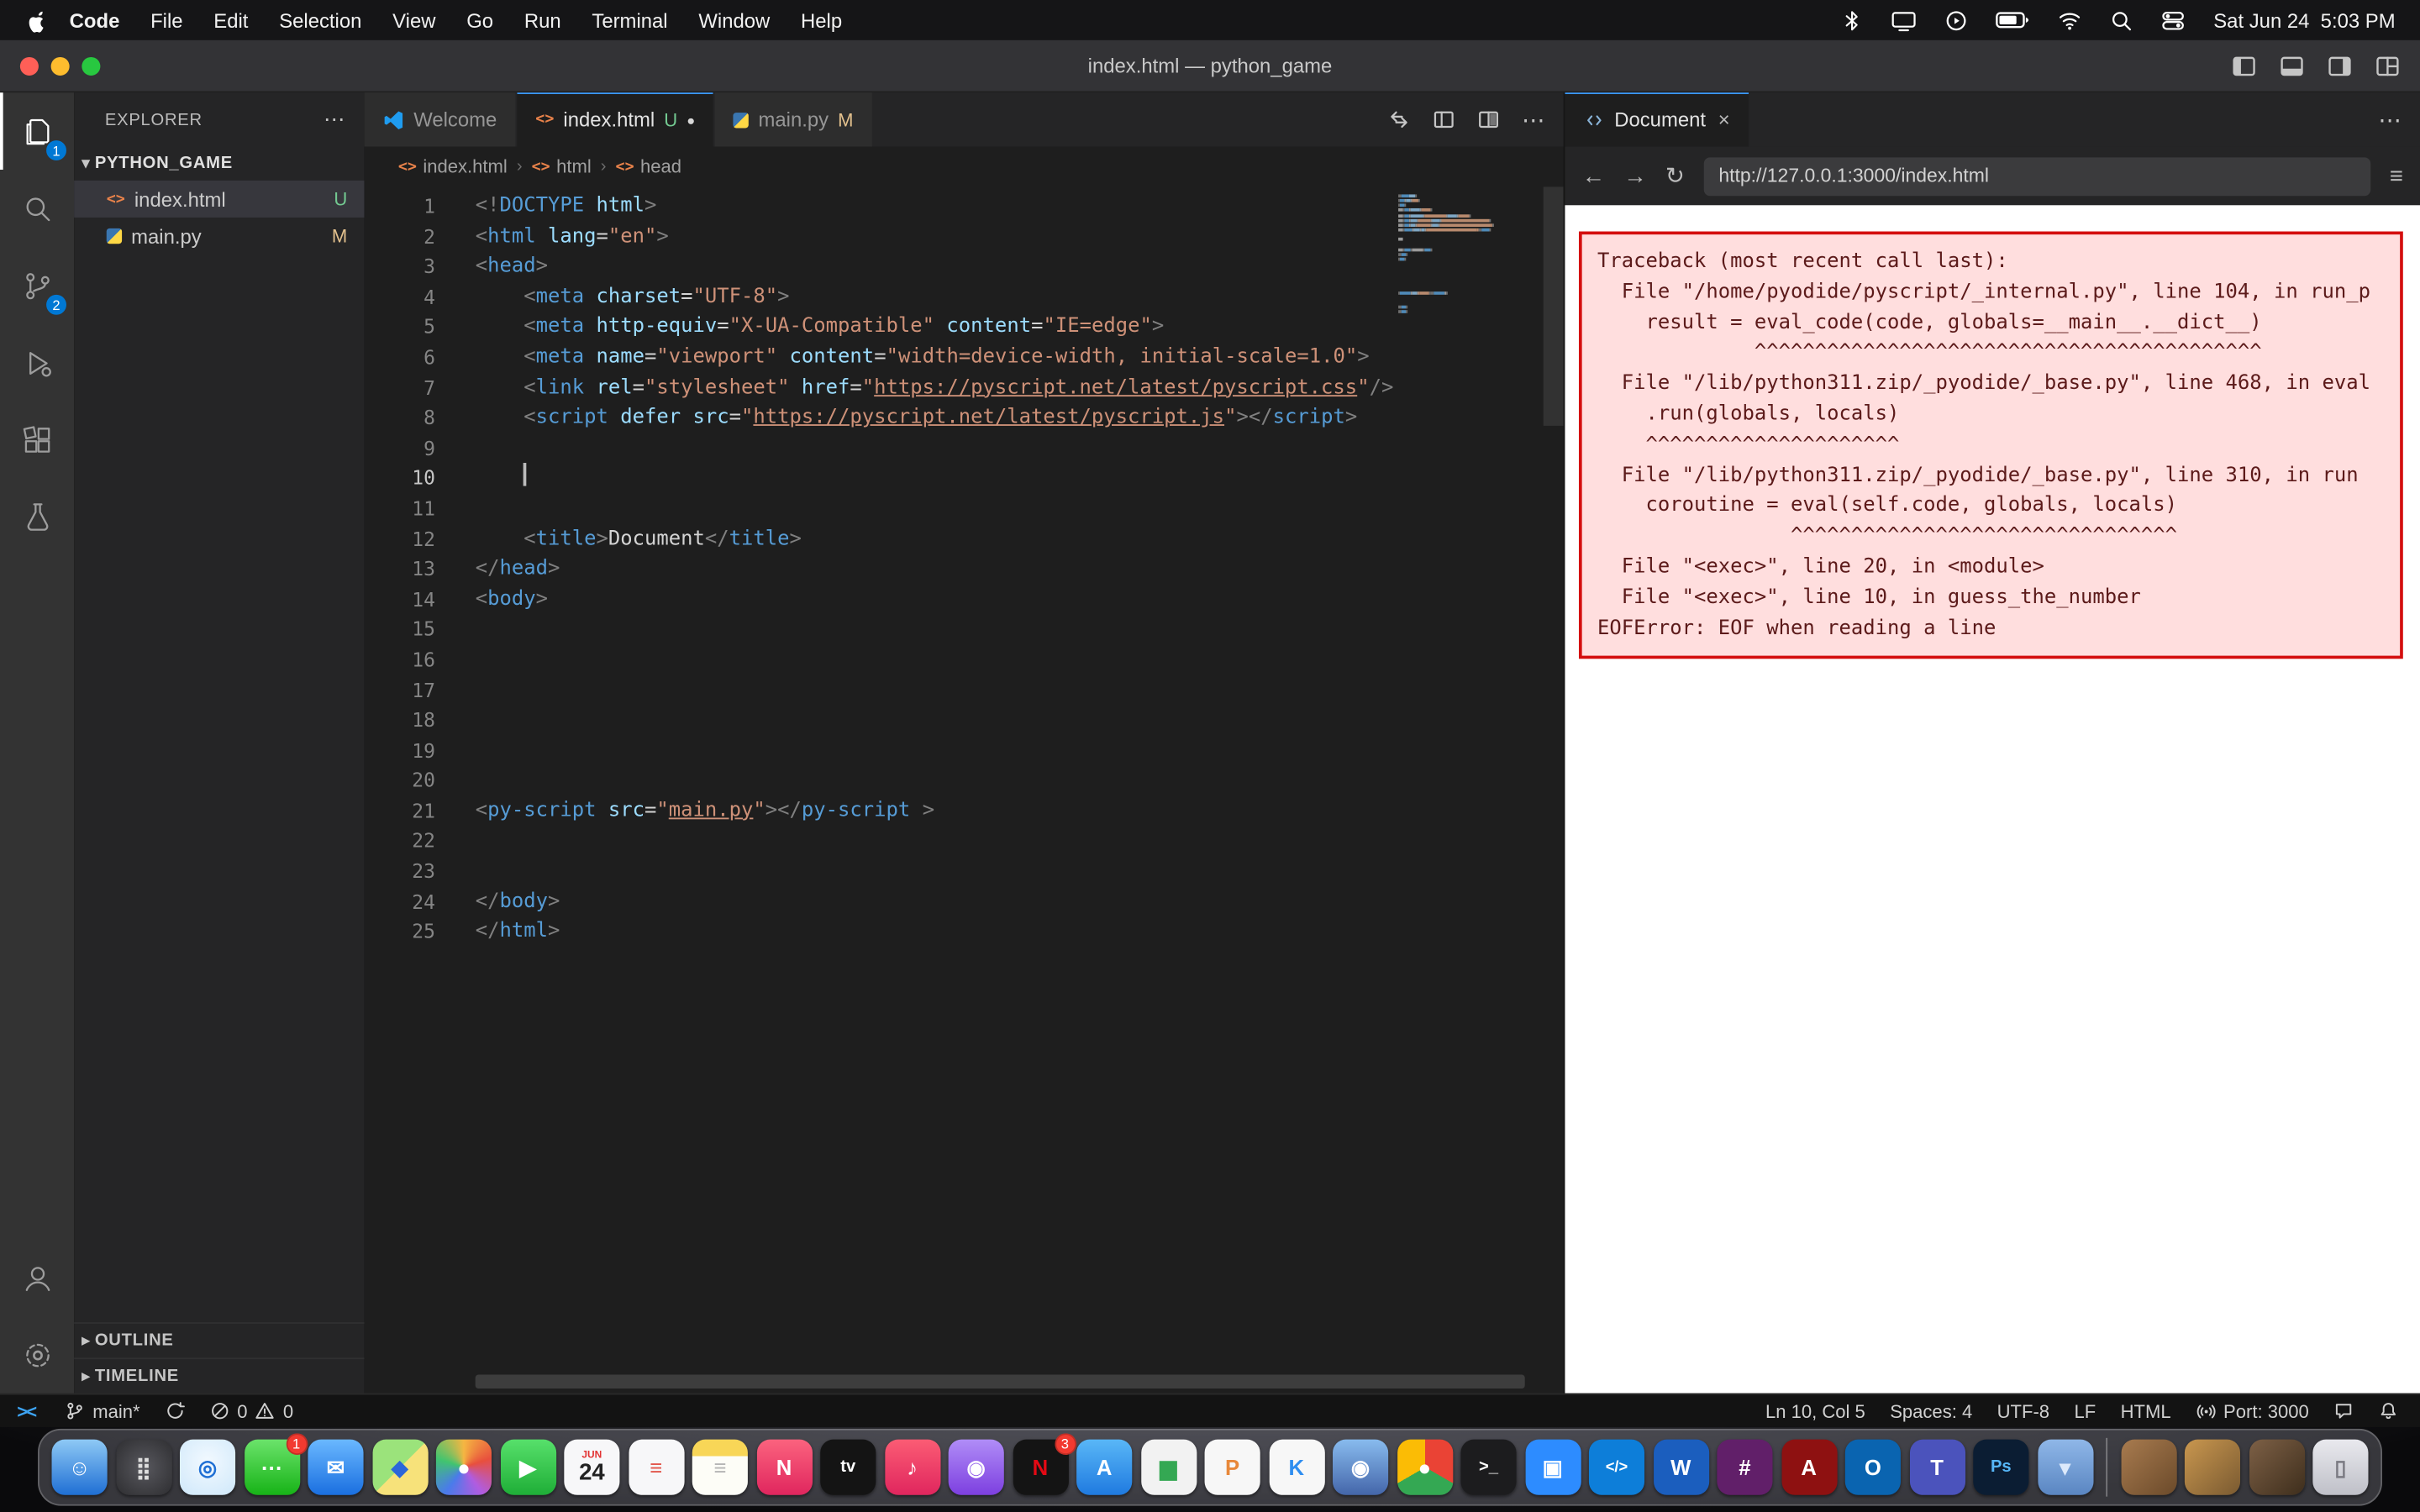 This screenshot has height=1512, width=2420. Describe the element at coordinates (2343, 1411) in the screenshot. I see `feedback-item` at that location.